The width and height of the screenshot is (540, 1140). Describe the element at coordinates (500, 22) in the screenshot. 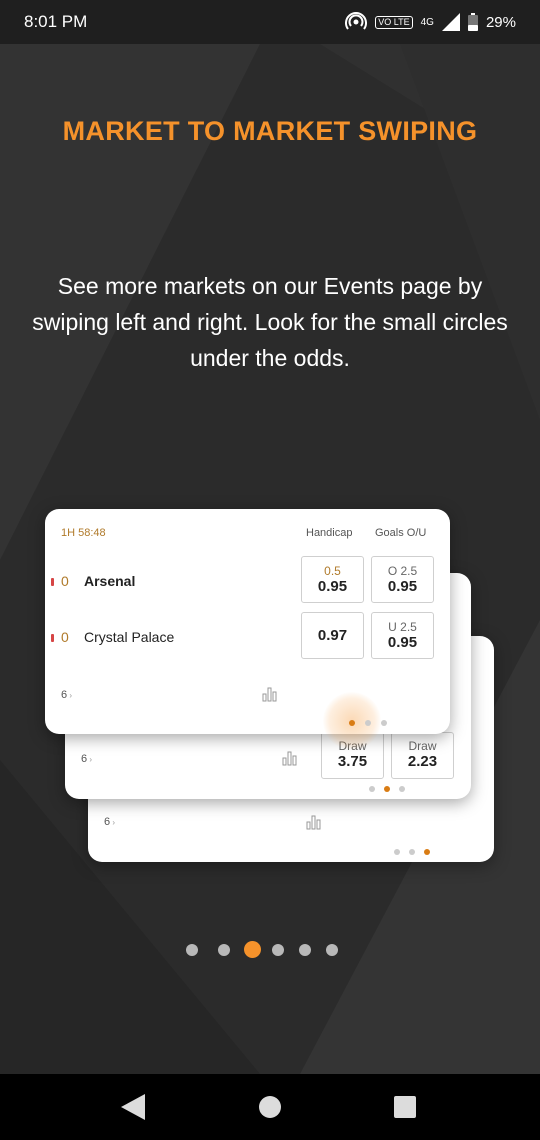

I see `battery-percent: 29%` at that location.